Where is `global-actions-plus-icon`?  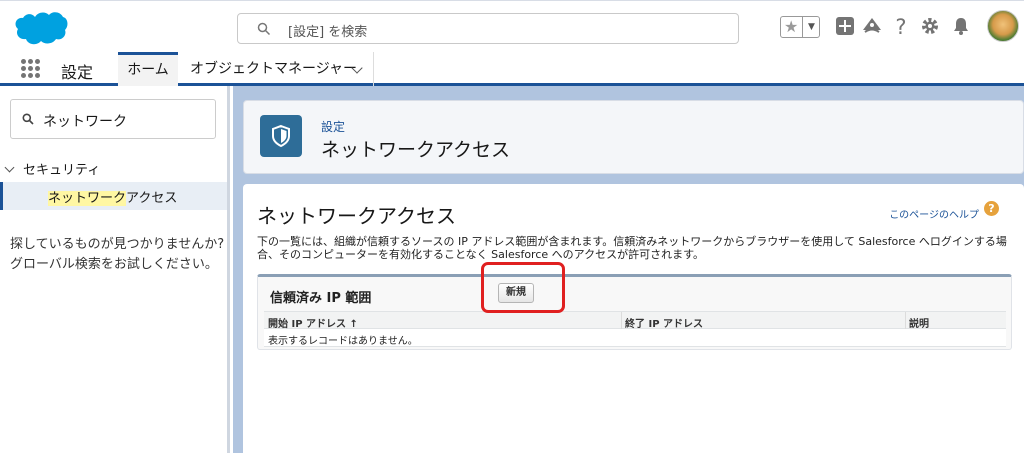
global-actions-plus-icon is located at coordinates (845, 27).